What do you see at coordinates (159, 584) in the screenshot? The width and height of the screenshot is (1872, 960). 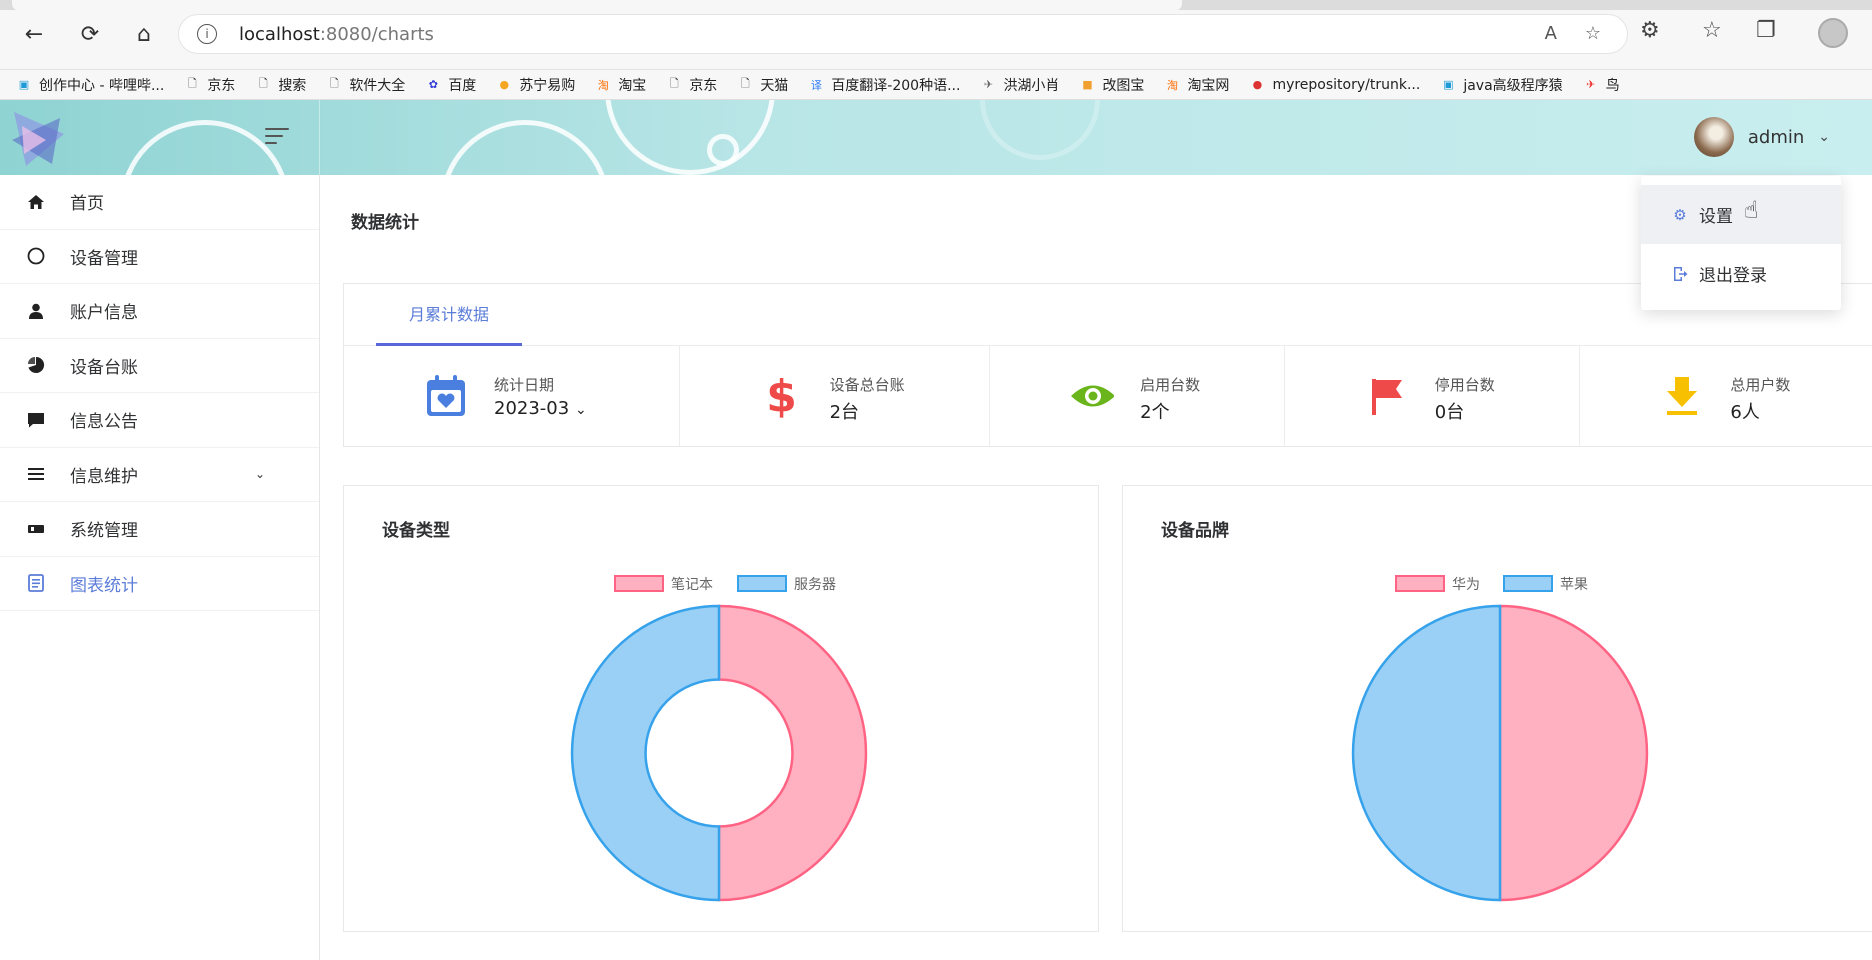 I see `sidebar-item-charts: 图表统计` at bounding box center [159, 584].